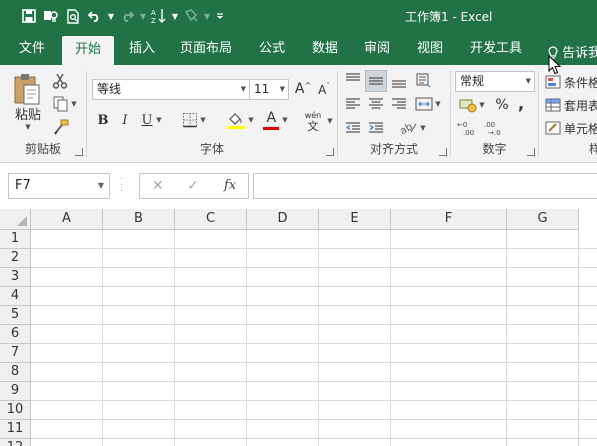 The width and height of the screenshot is (597, 446). I want to click on name-box: F7 ▼, so click(59, 186).